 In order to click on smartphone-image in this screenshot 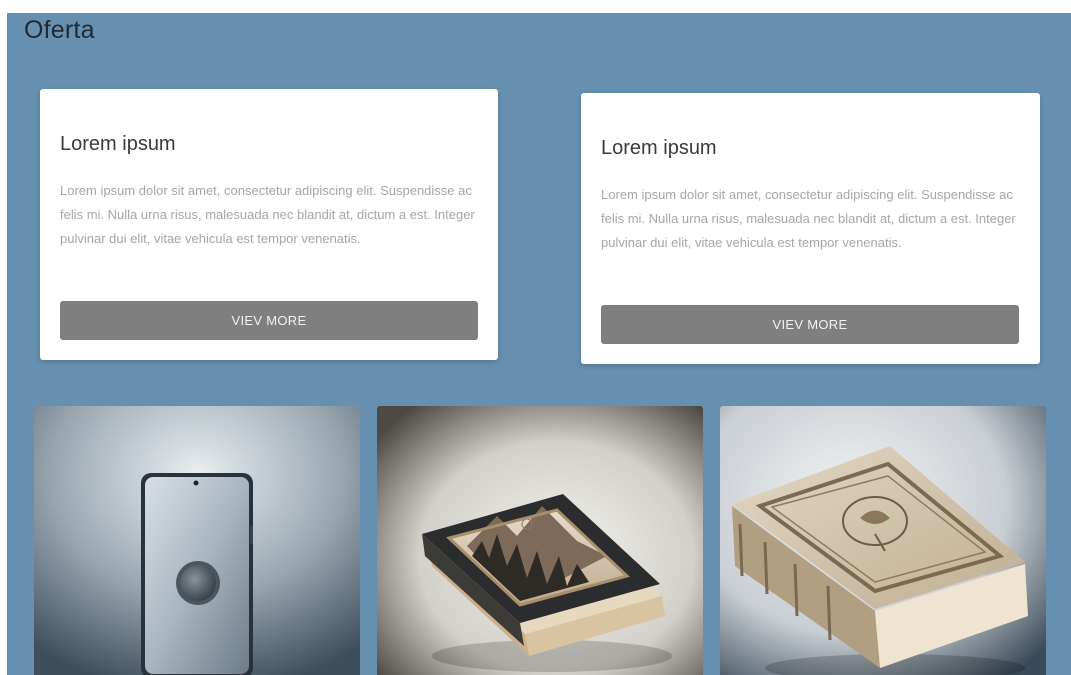, I will do `click(197, 540)`.